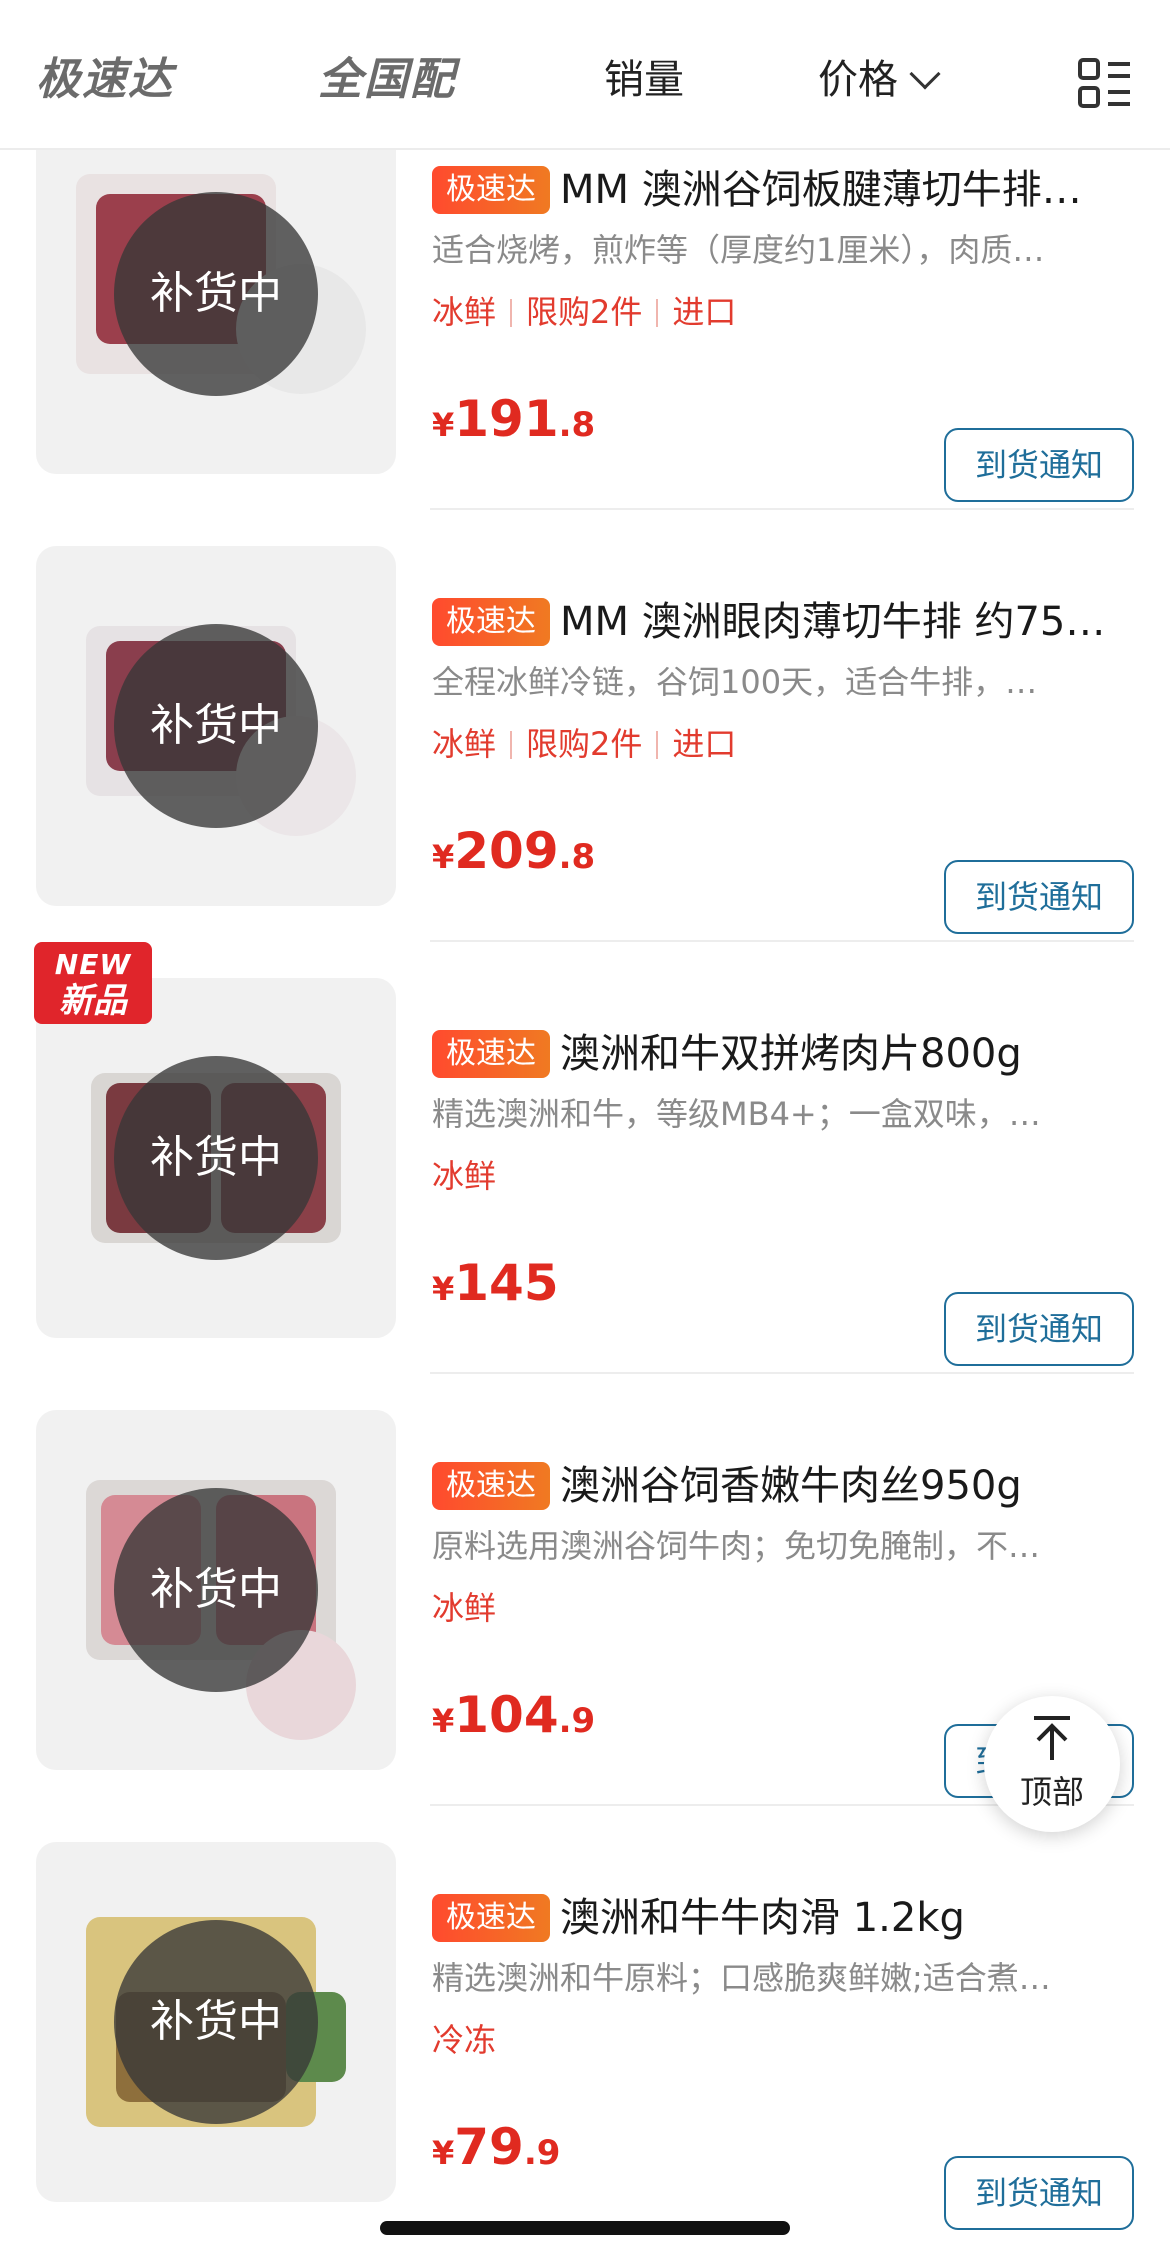 This screenshot has width=1170, height=2259. Describe the element at coordinates (514, 419) in the screenshot. I see `product-price: ¥191.8` at that location.